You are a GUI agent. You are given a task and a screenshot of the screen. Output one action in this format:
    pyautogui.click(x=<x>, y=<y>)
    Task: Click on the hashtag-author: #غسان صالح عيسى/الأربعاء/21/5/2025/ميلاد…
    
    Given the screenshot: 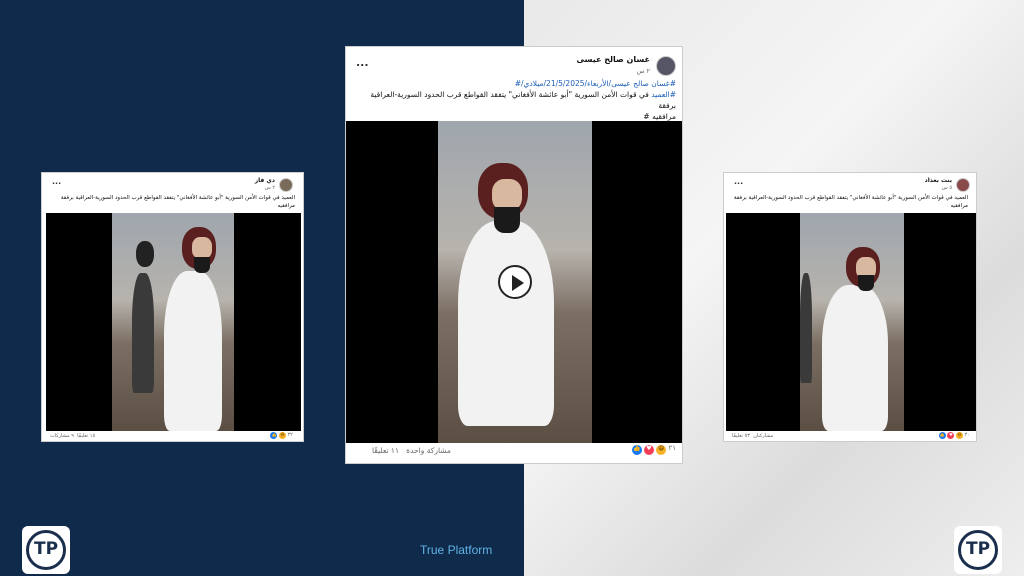 What is the action you would take?
    pyautogui.click(x=595, y=83)
    